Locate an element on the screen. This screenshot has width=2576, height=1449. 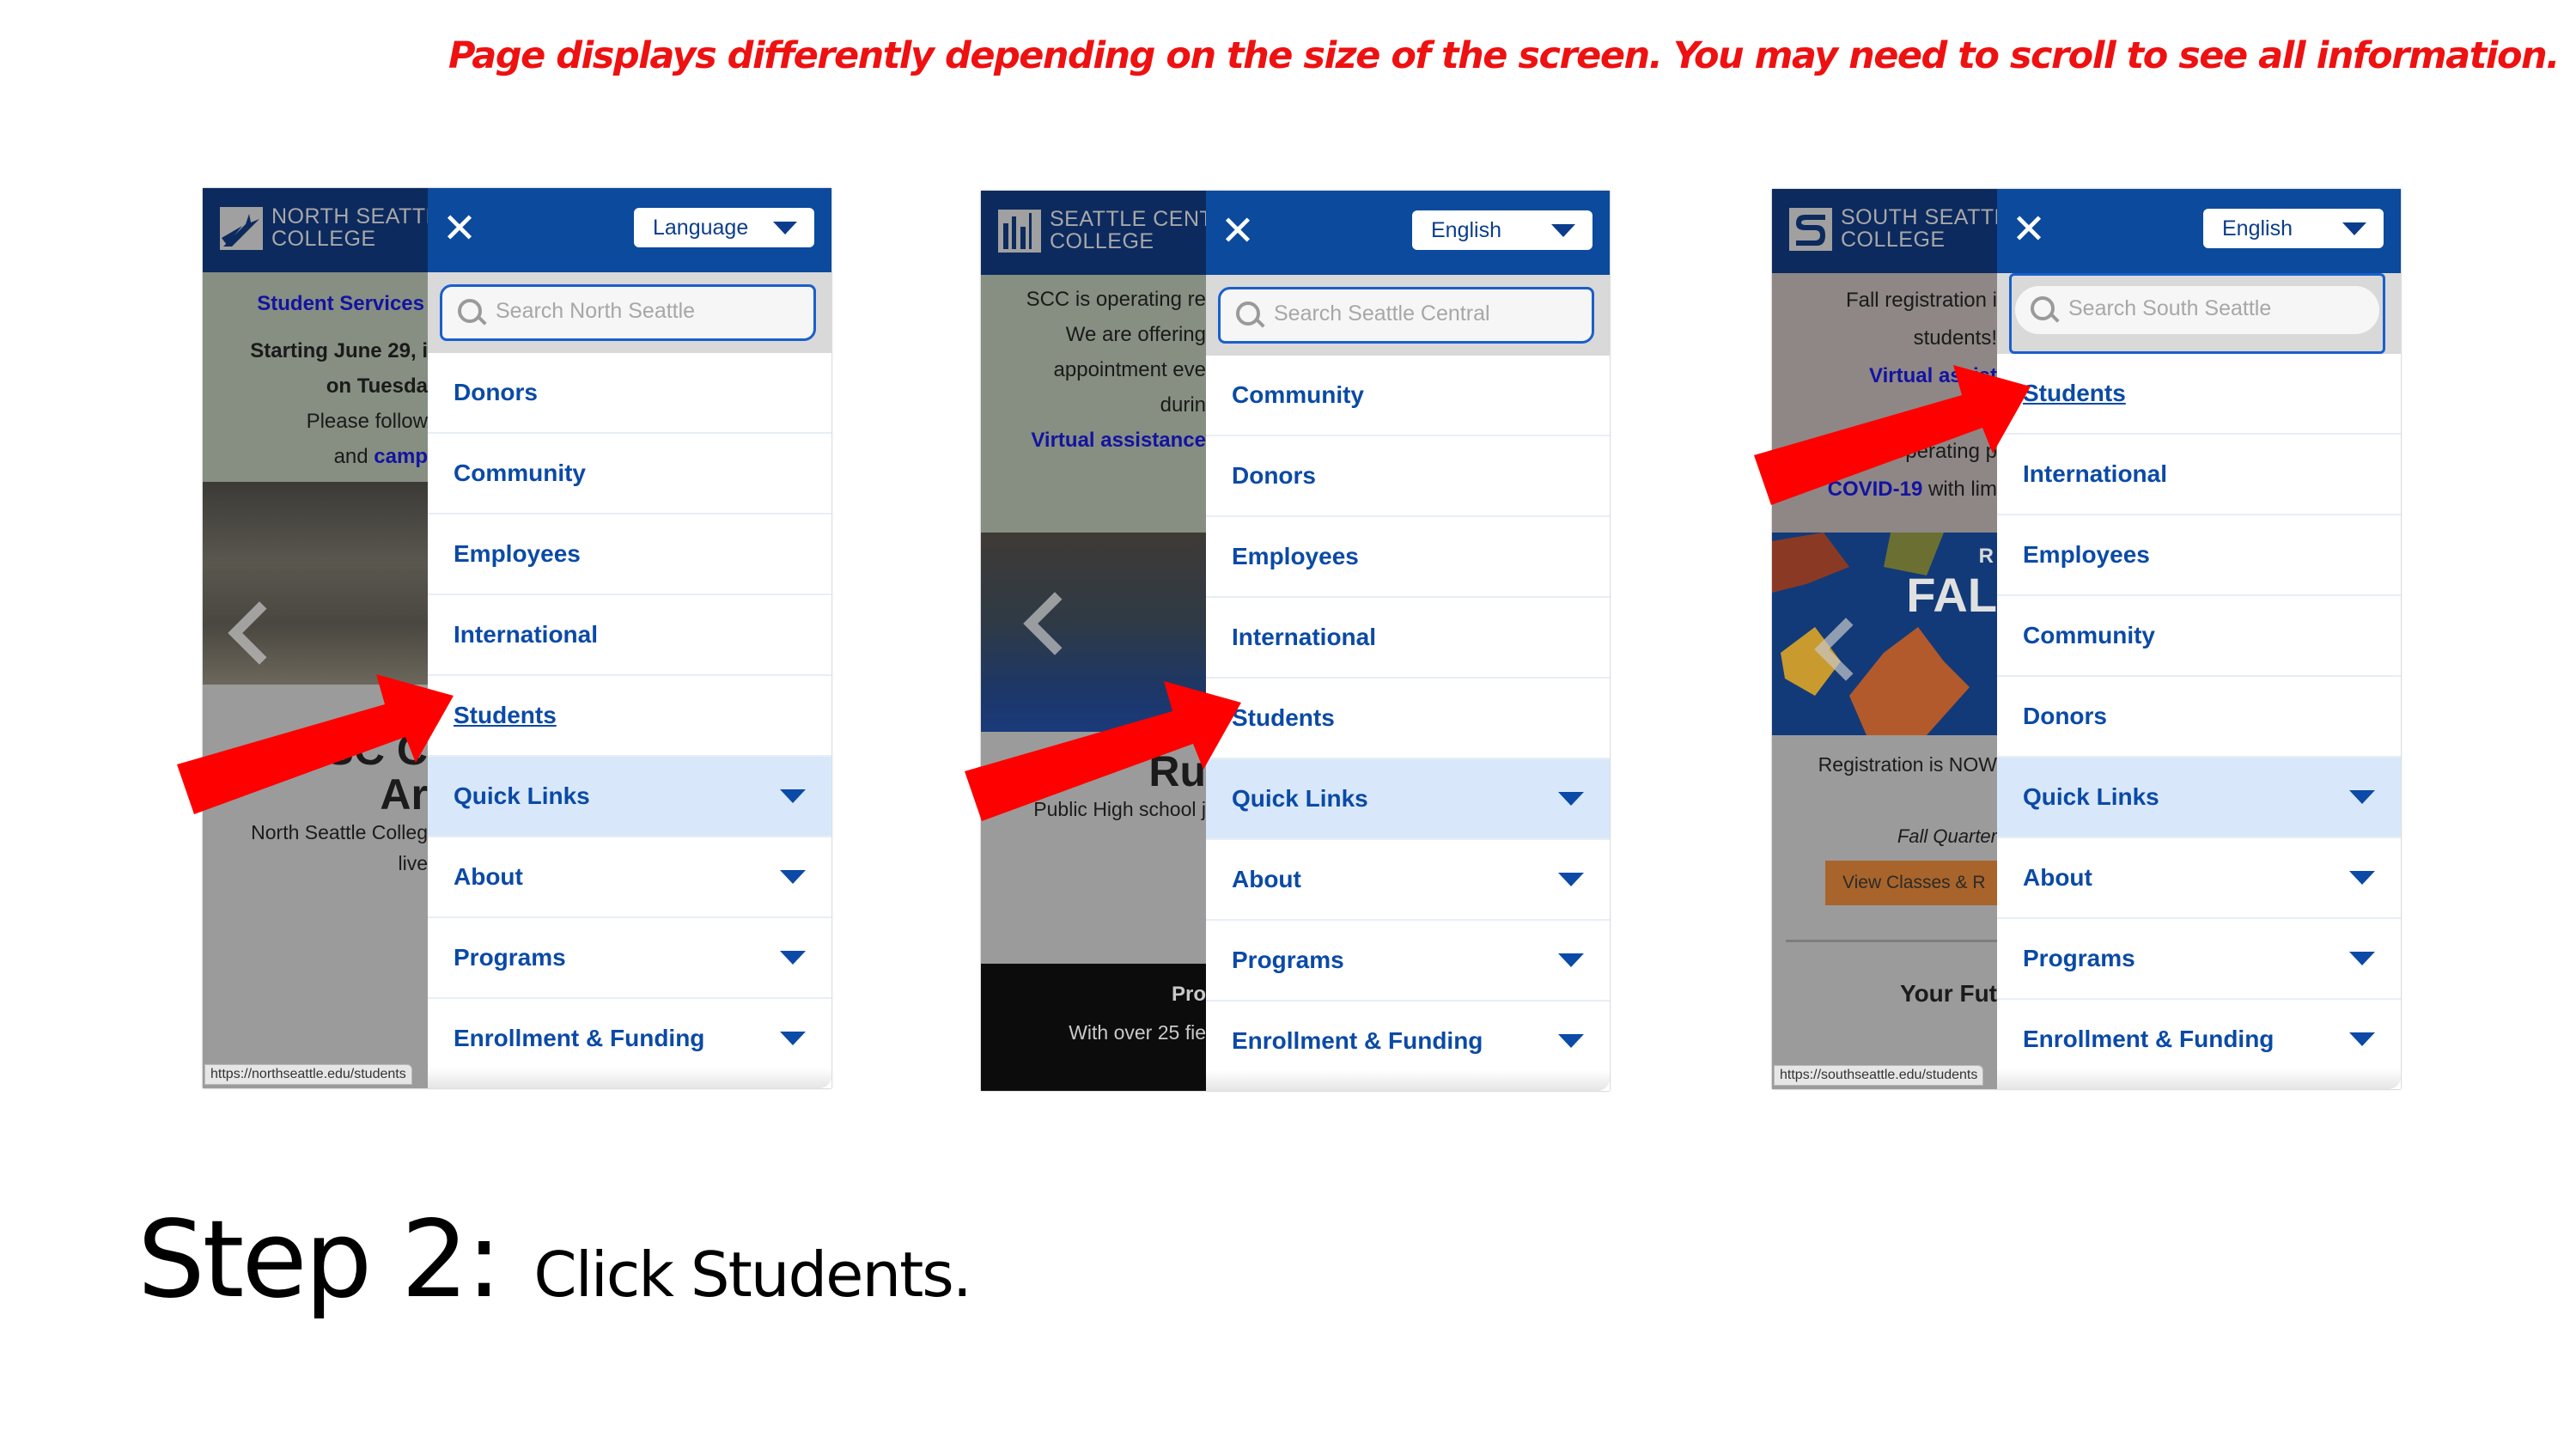
drawer-header: ✕ Language is located at coordinates (629, 230).